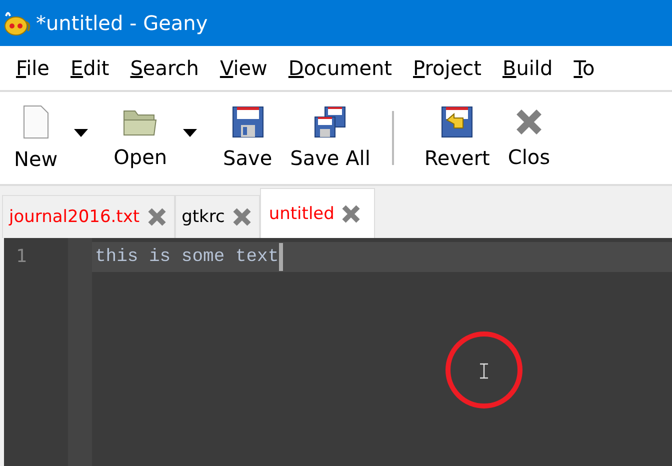 This screenshot has width=672, height=466. I want to click on toolbar-button: Revert, so click(453, 138).